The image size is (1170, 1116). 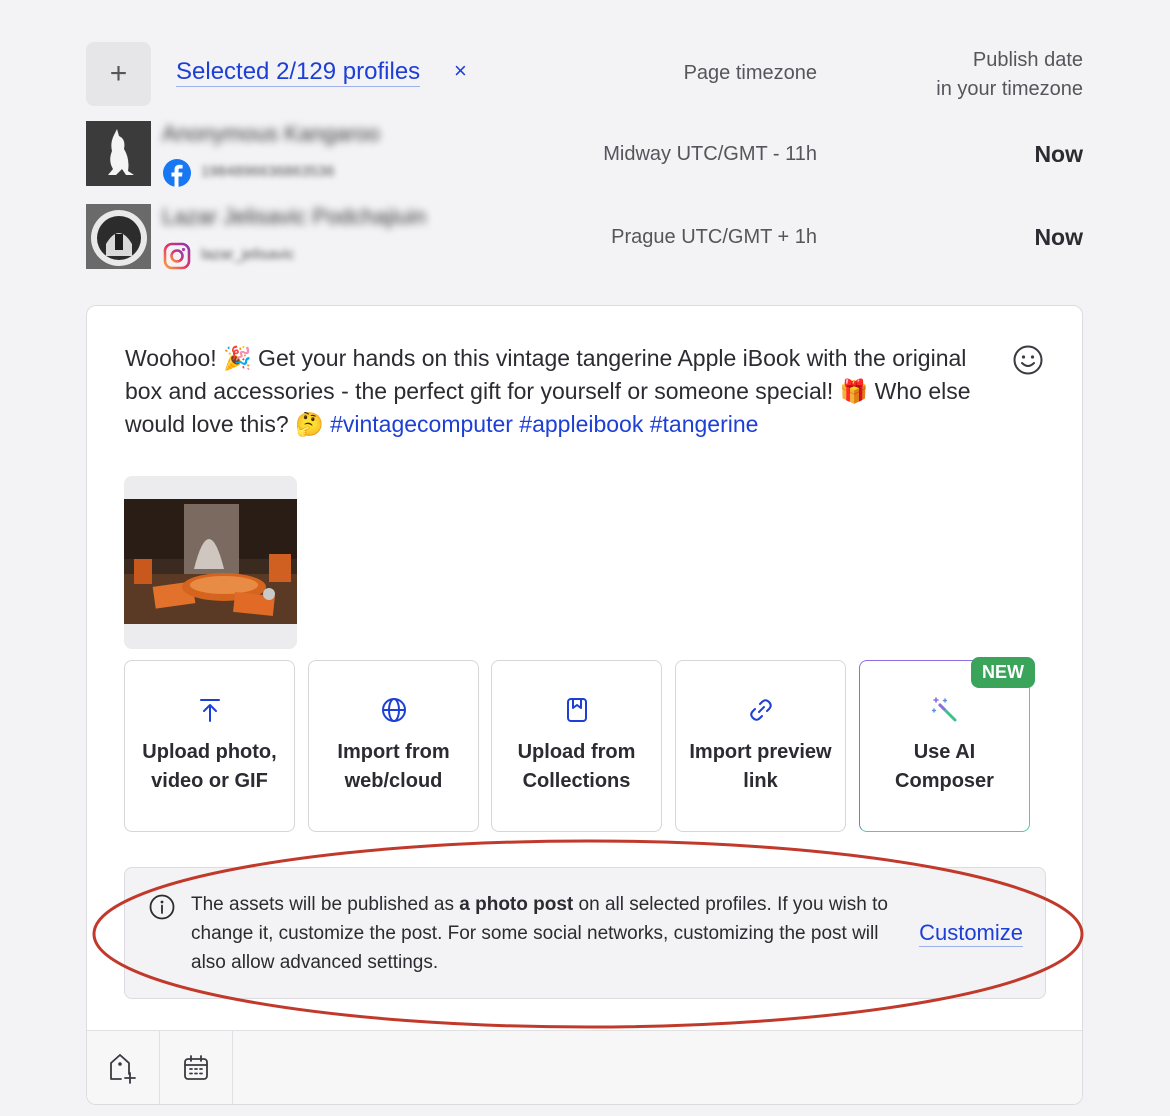 What do you see at coordinates (1009, 75) in the screenshot?
I see `column-publish-date: Publish date in your timezone` at bounding box center [1009, 75].